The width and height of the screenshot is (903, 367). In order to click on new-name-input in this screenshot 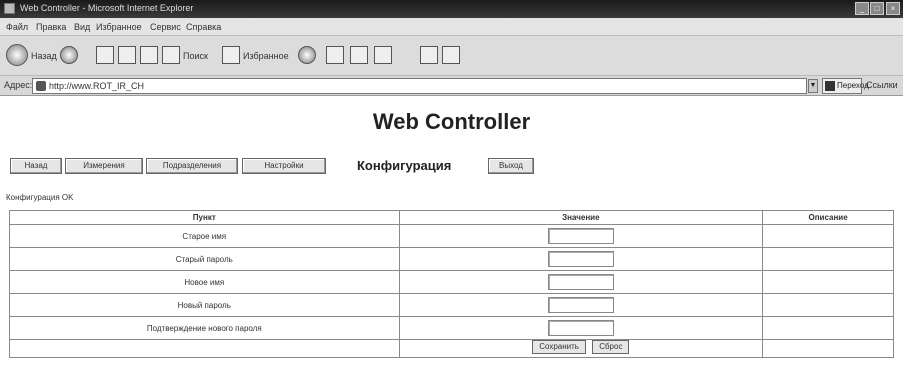, I will do `click(580, 282)`.